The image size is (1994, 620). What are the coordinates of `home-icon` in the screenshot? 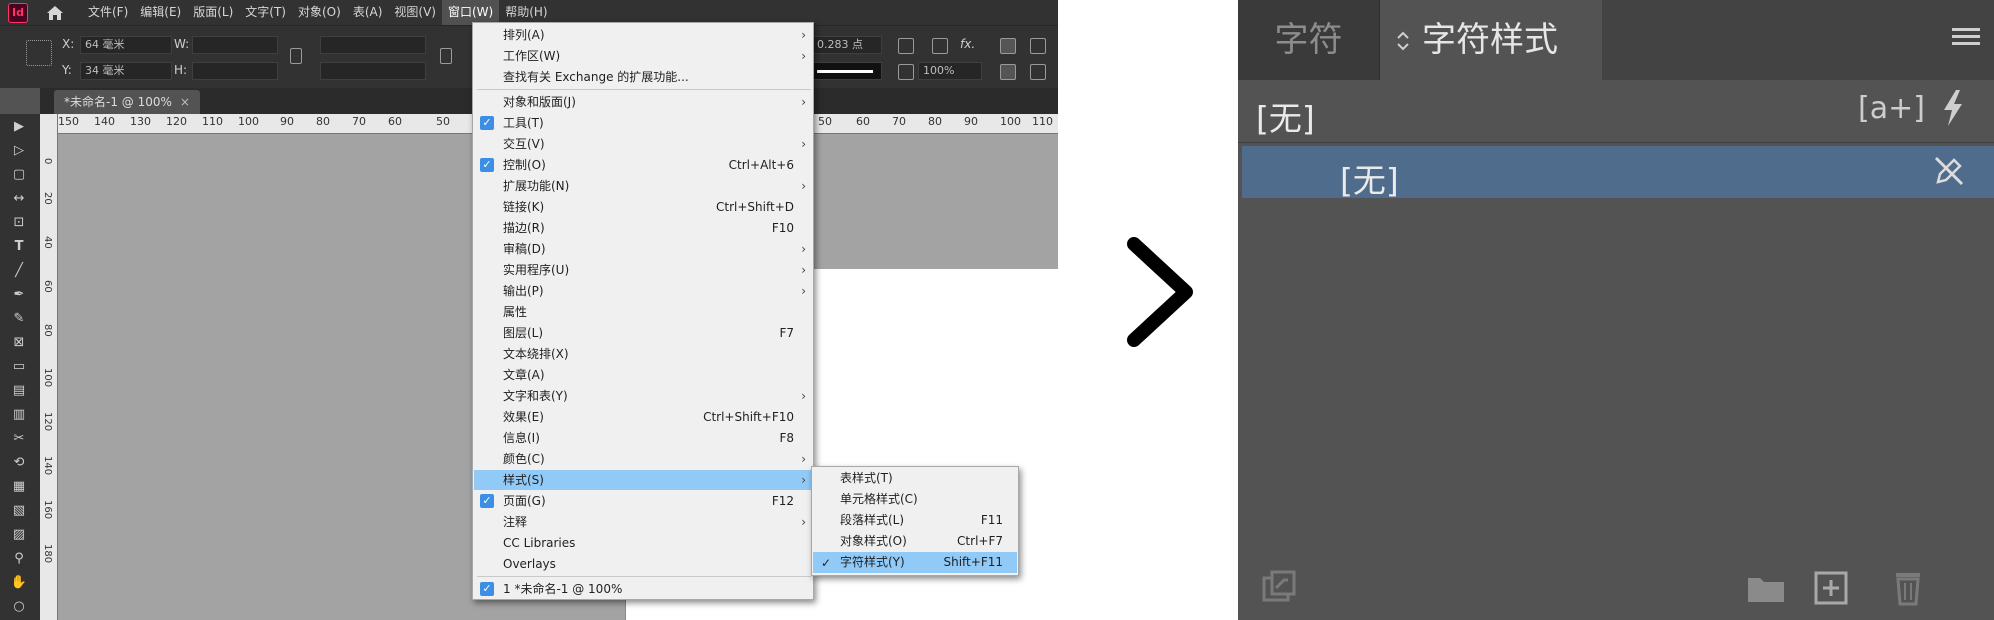 It's located at (55, 13).